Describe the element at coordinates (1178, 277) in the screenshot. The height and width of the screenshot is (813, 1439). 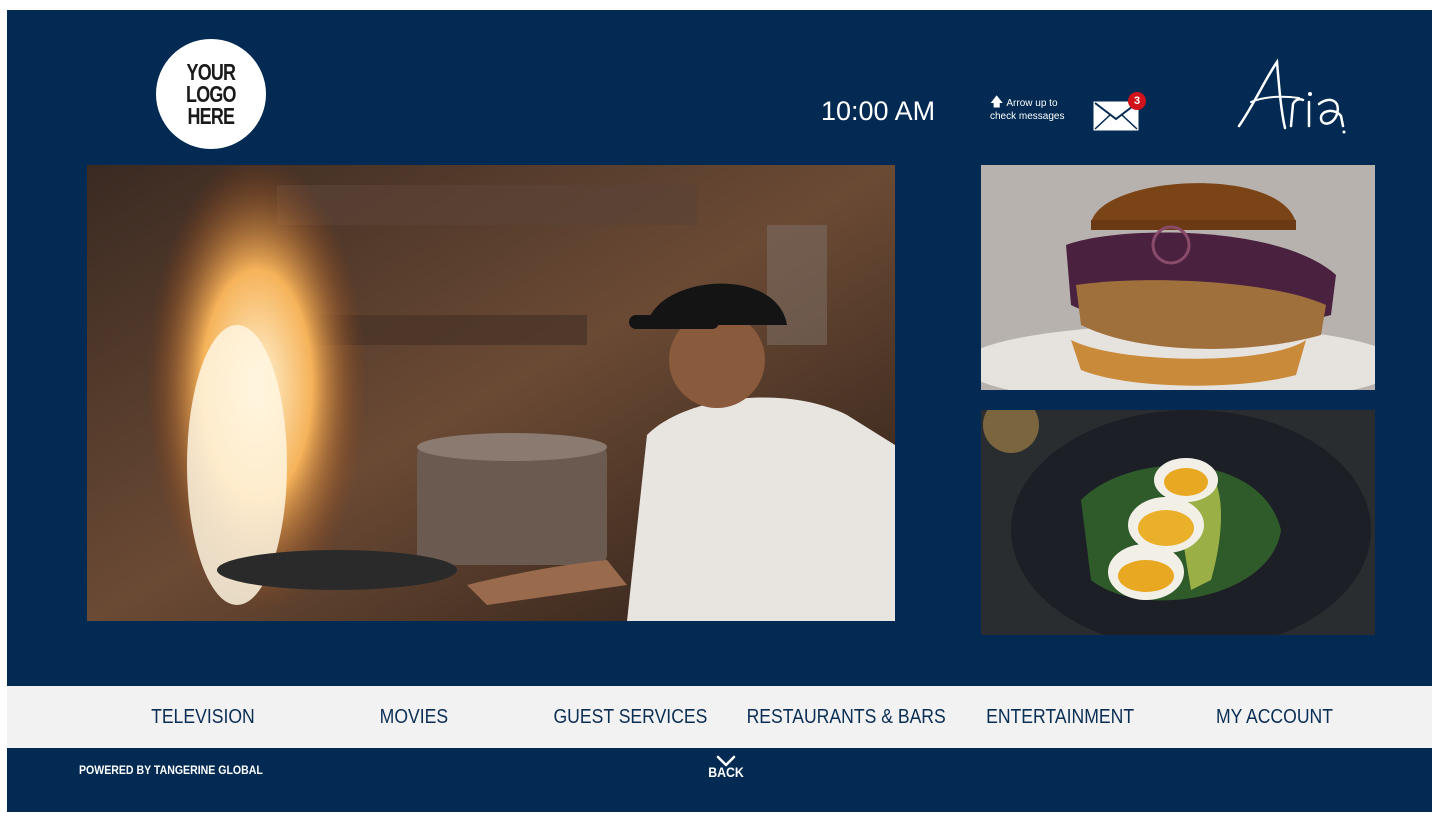
I see `burger-photo` at that location.